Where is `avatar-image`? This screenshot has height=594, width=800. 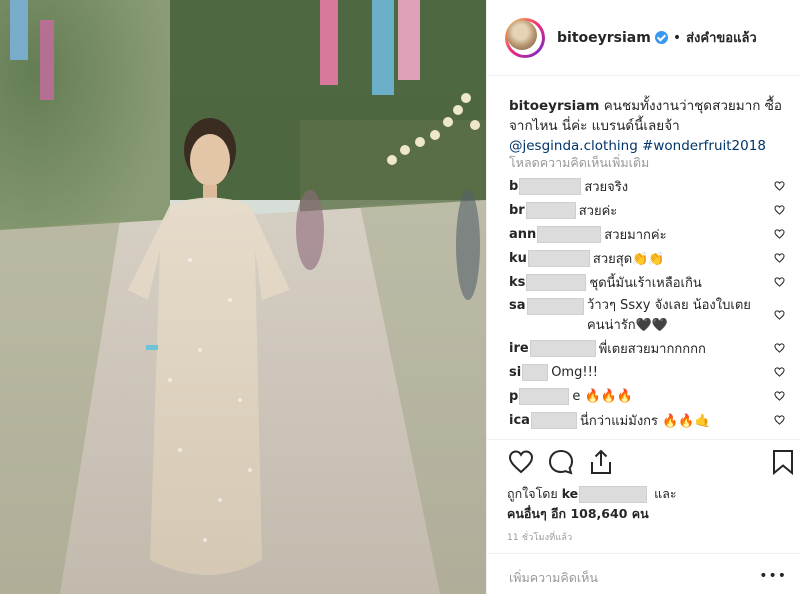
avatar-image is located at coordinates (522, 35).